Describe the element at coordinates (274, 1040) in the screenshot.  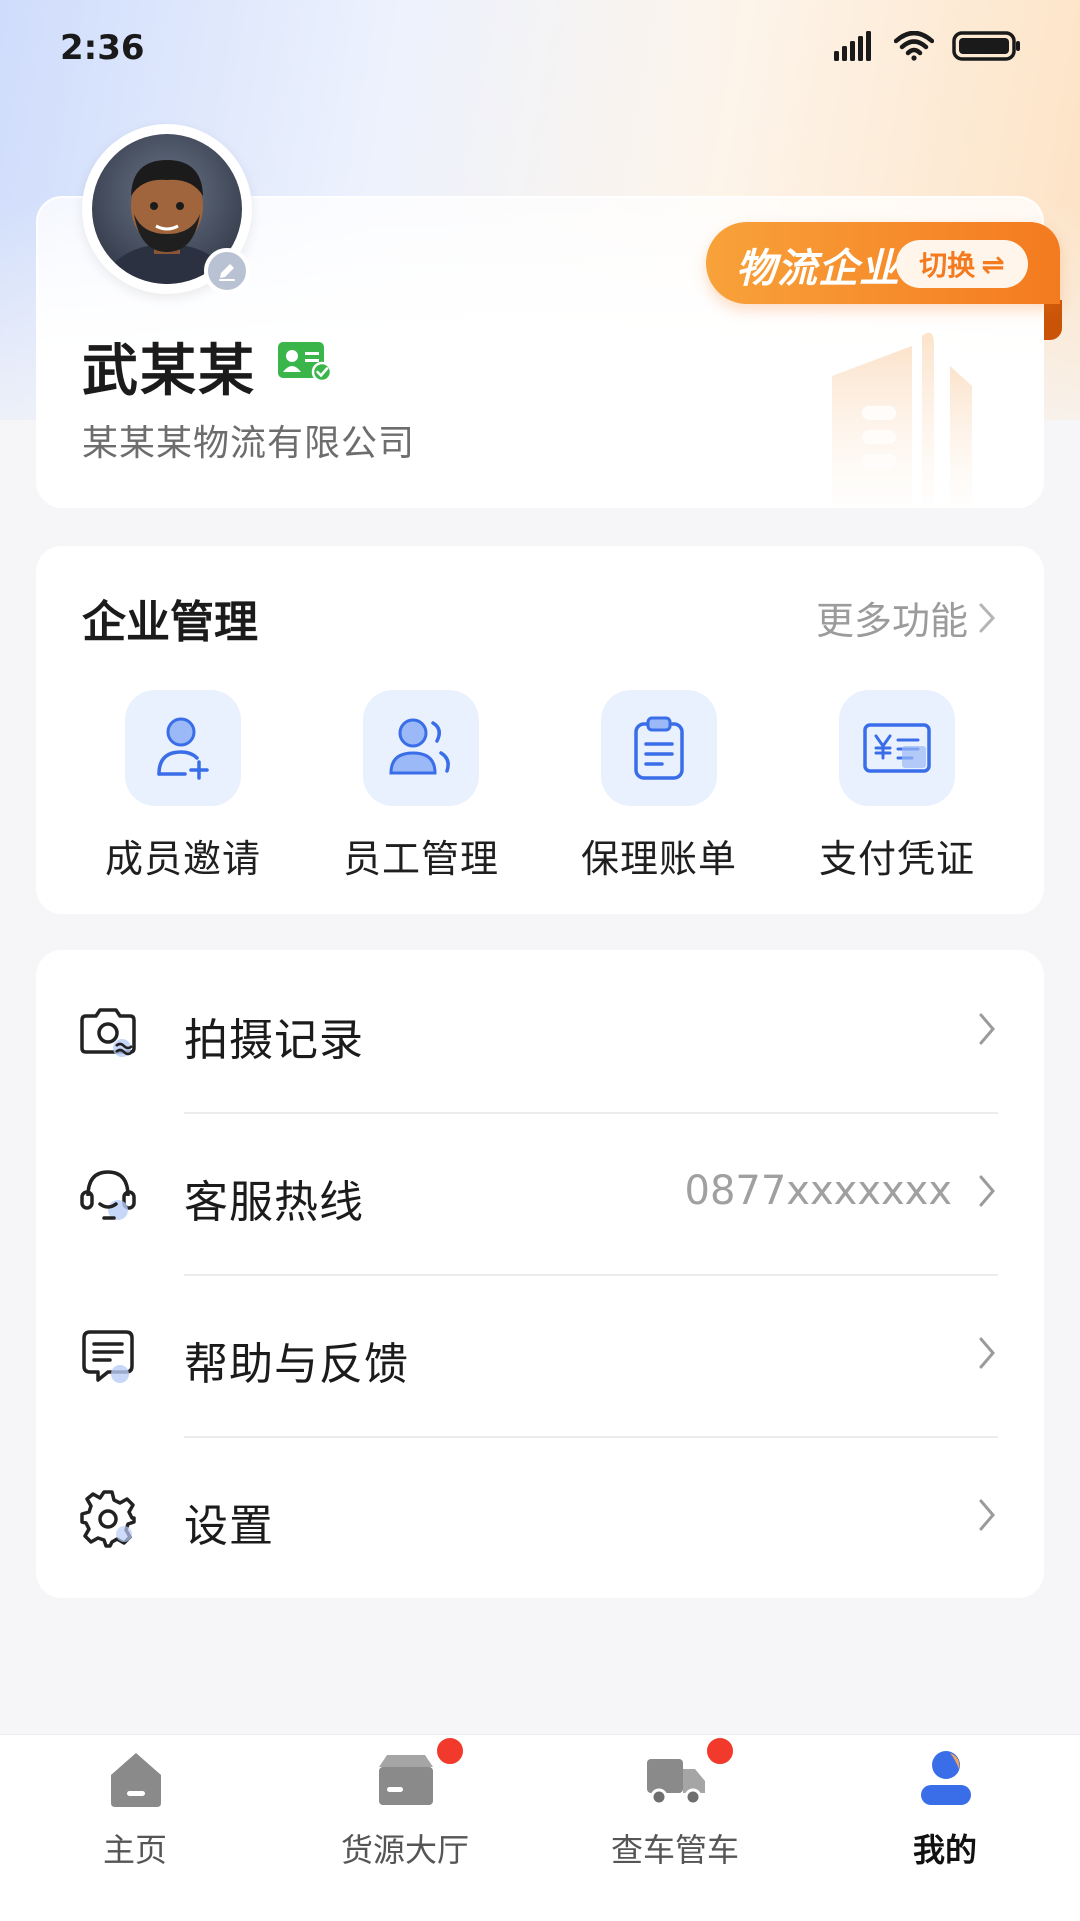
I see `menu-item-label: 拍摄记录` at that location.